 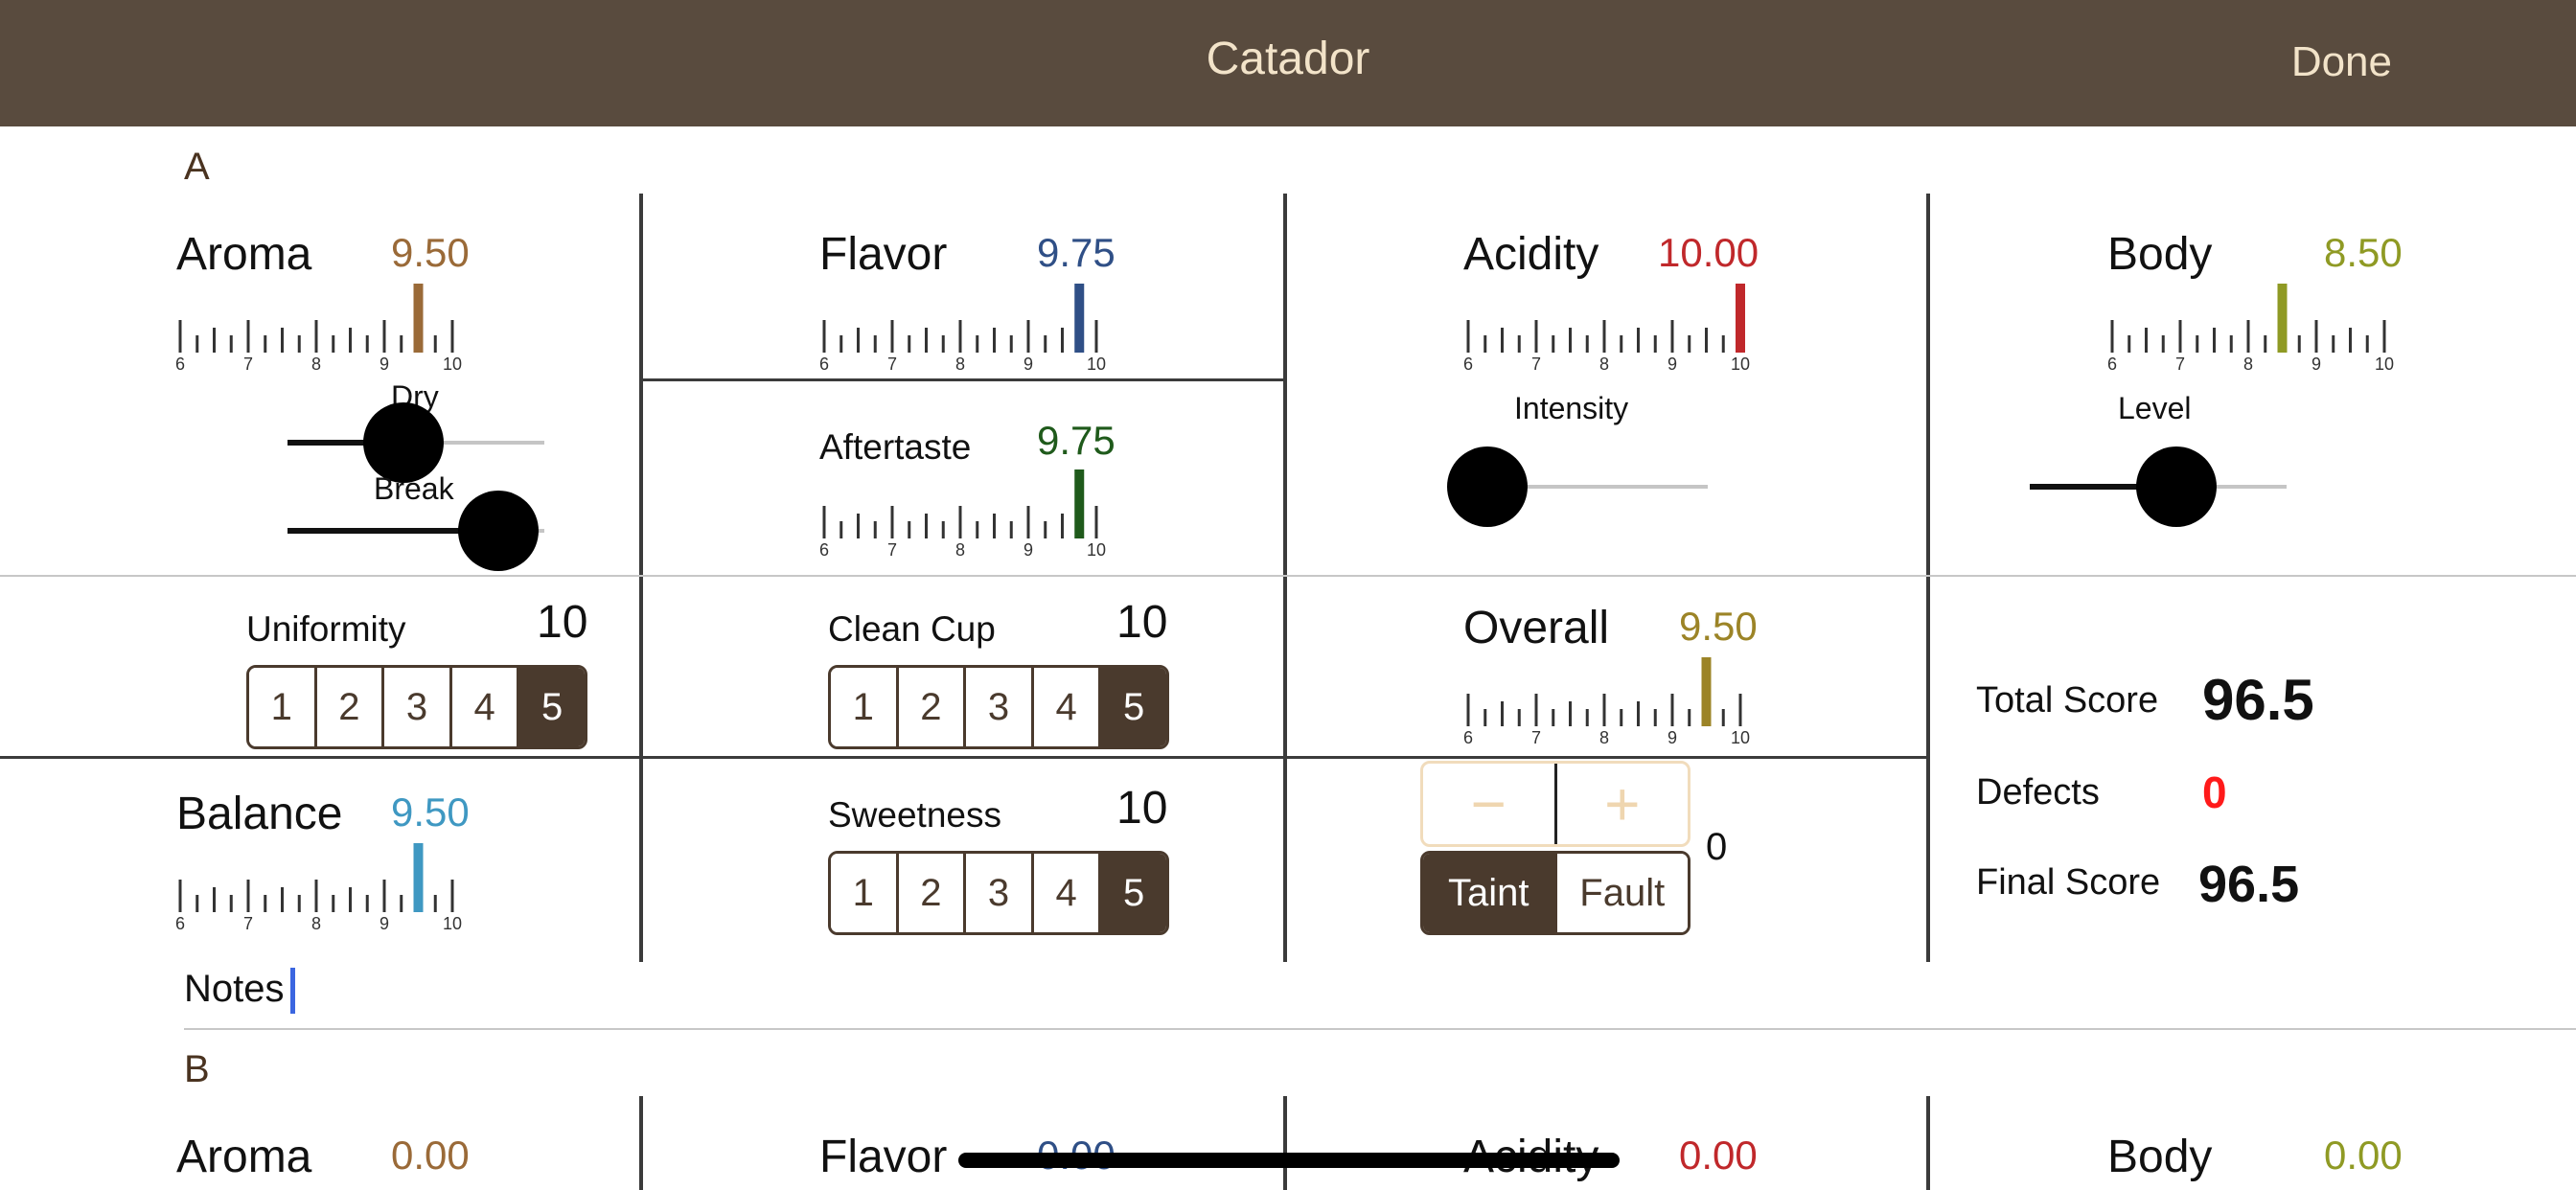 I want to click on aftertaste-label: Aftertaste, so click(x=895, y=447).